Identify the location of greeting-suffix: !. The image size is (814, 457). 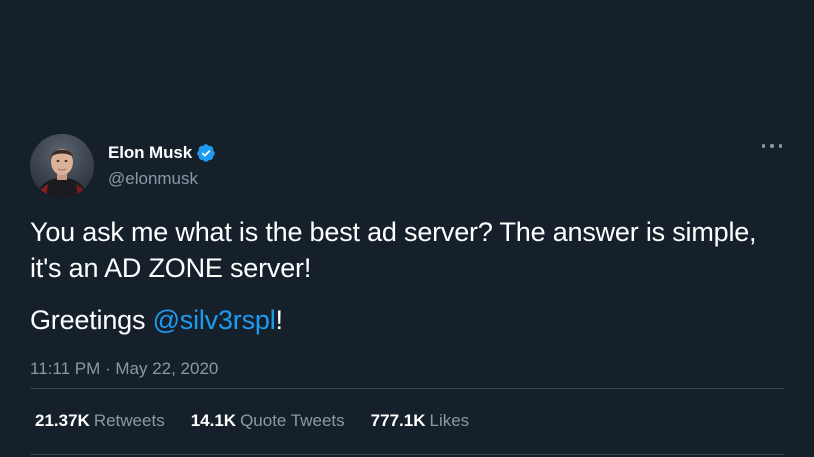
(279, 320).